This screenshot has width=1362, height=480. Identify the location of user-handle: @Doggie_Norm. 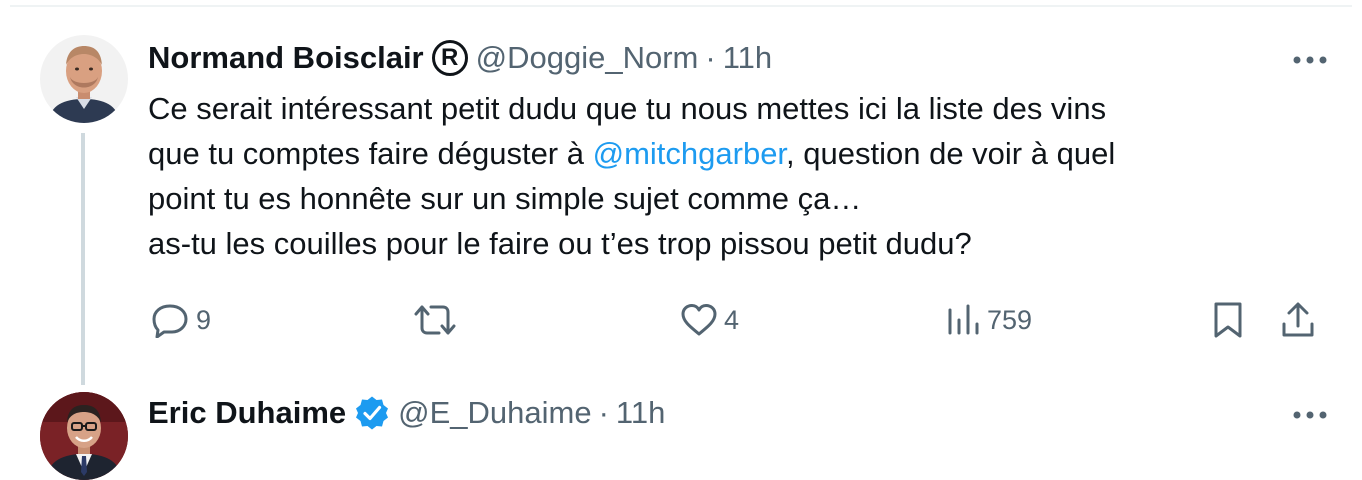
(587, 58).